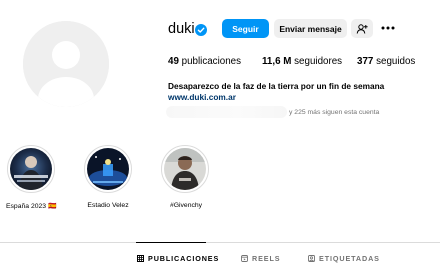  I want to click on active-tab-indicator, so click(171, 242).